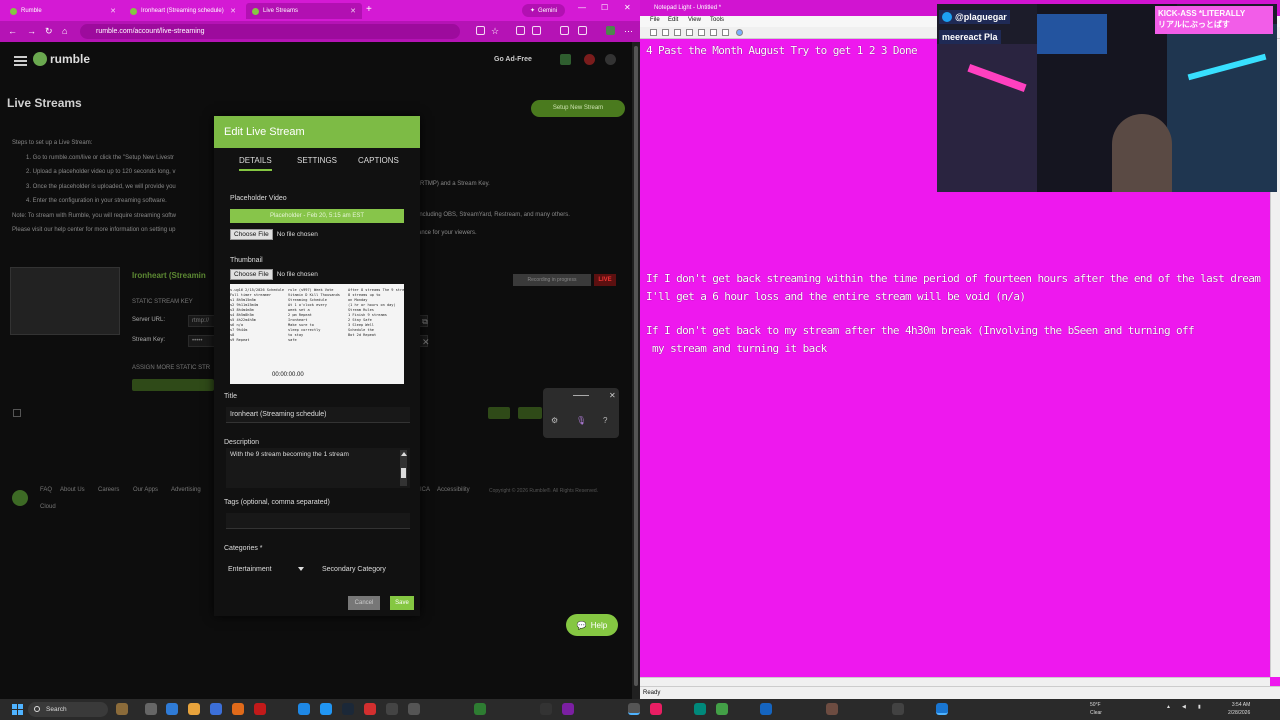 Image resolution: width=1280 pixels, height=720 pixels. What do you see at coordinates (20, 61) in the screenshot?
I see `hamburger-menu-icon` at bounding box center [20, 61].